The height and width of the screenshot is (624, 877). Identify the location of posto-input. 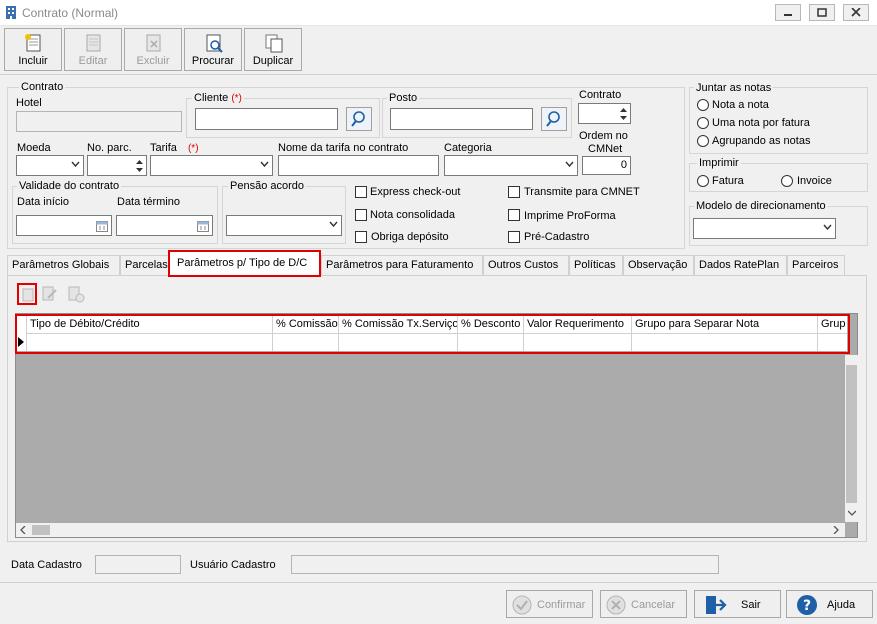
(461, 119).